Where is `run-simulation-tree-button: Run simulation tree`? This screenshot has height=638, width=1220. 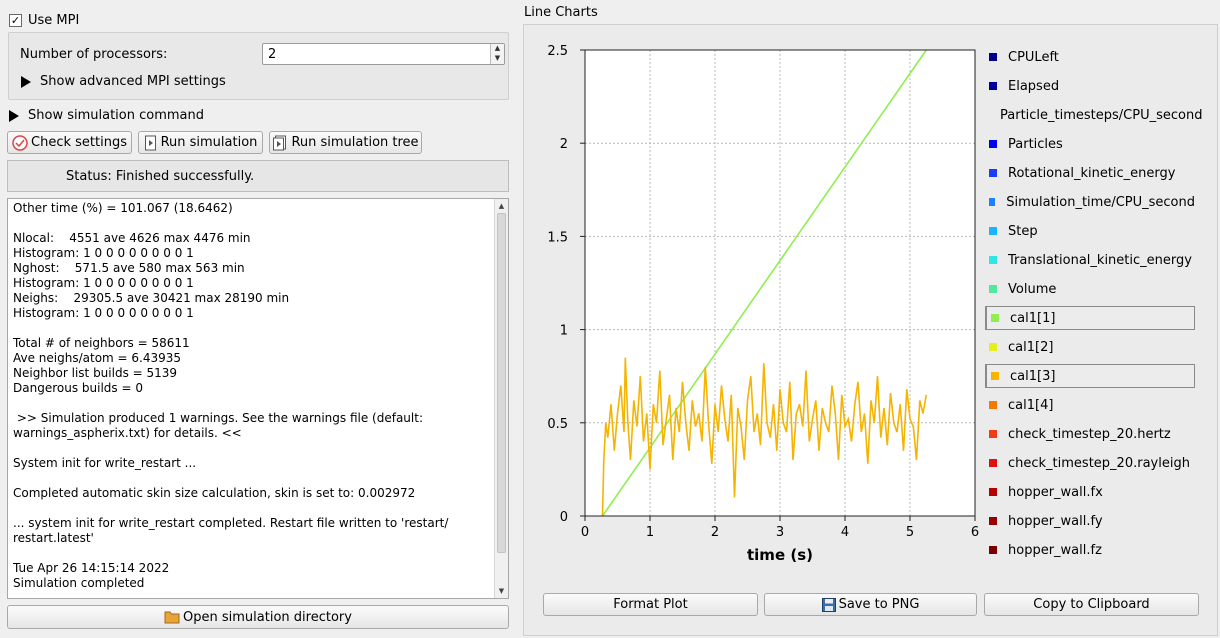 run-simulation-tree-button: Run simulation tree is located at coordinates (345, 142).